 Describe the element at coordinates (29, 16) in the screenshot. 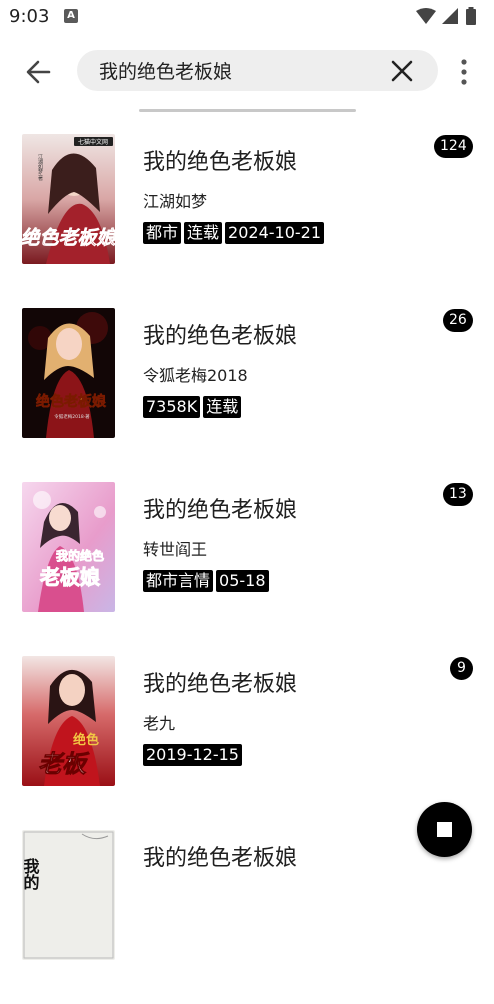

I see `status-time: 9:03` at that location.